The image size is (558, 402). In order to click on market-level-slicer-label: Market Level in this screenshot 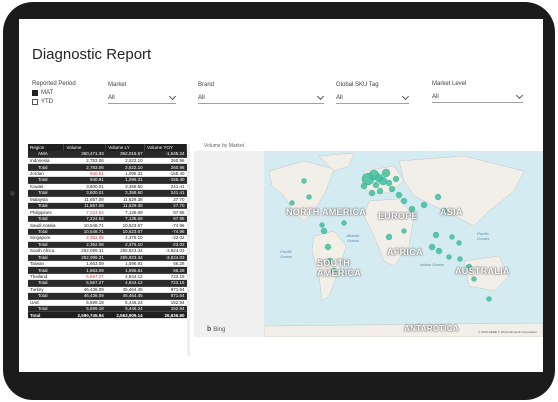, I will do `click(449, 84)`.